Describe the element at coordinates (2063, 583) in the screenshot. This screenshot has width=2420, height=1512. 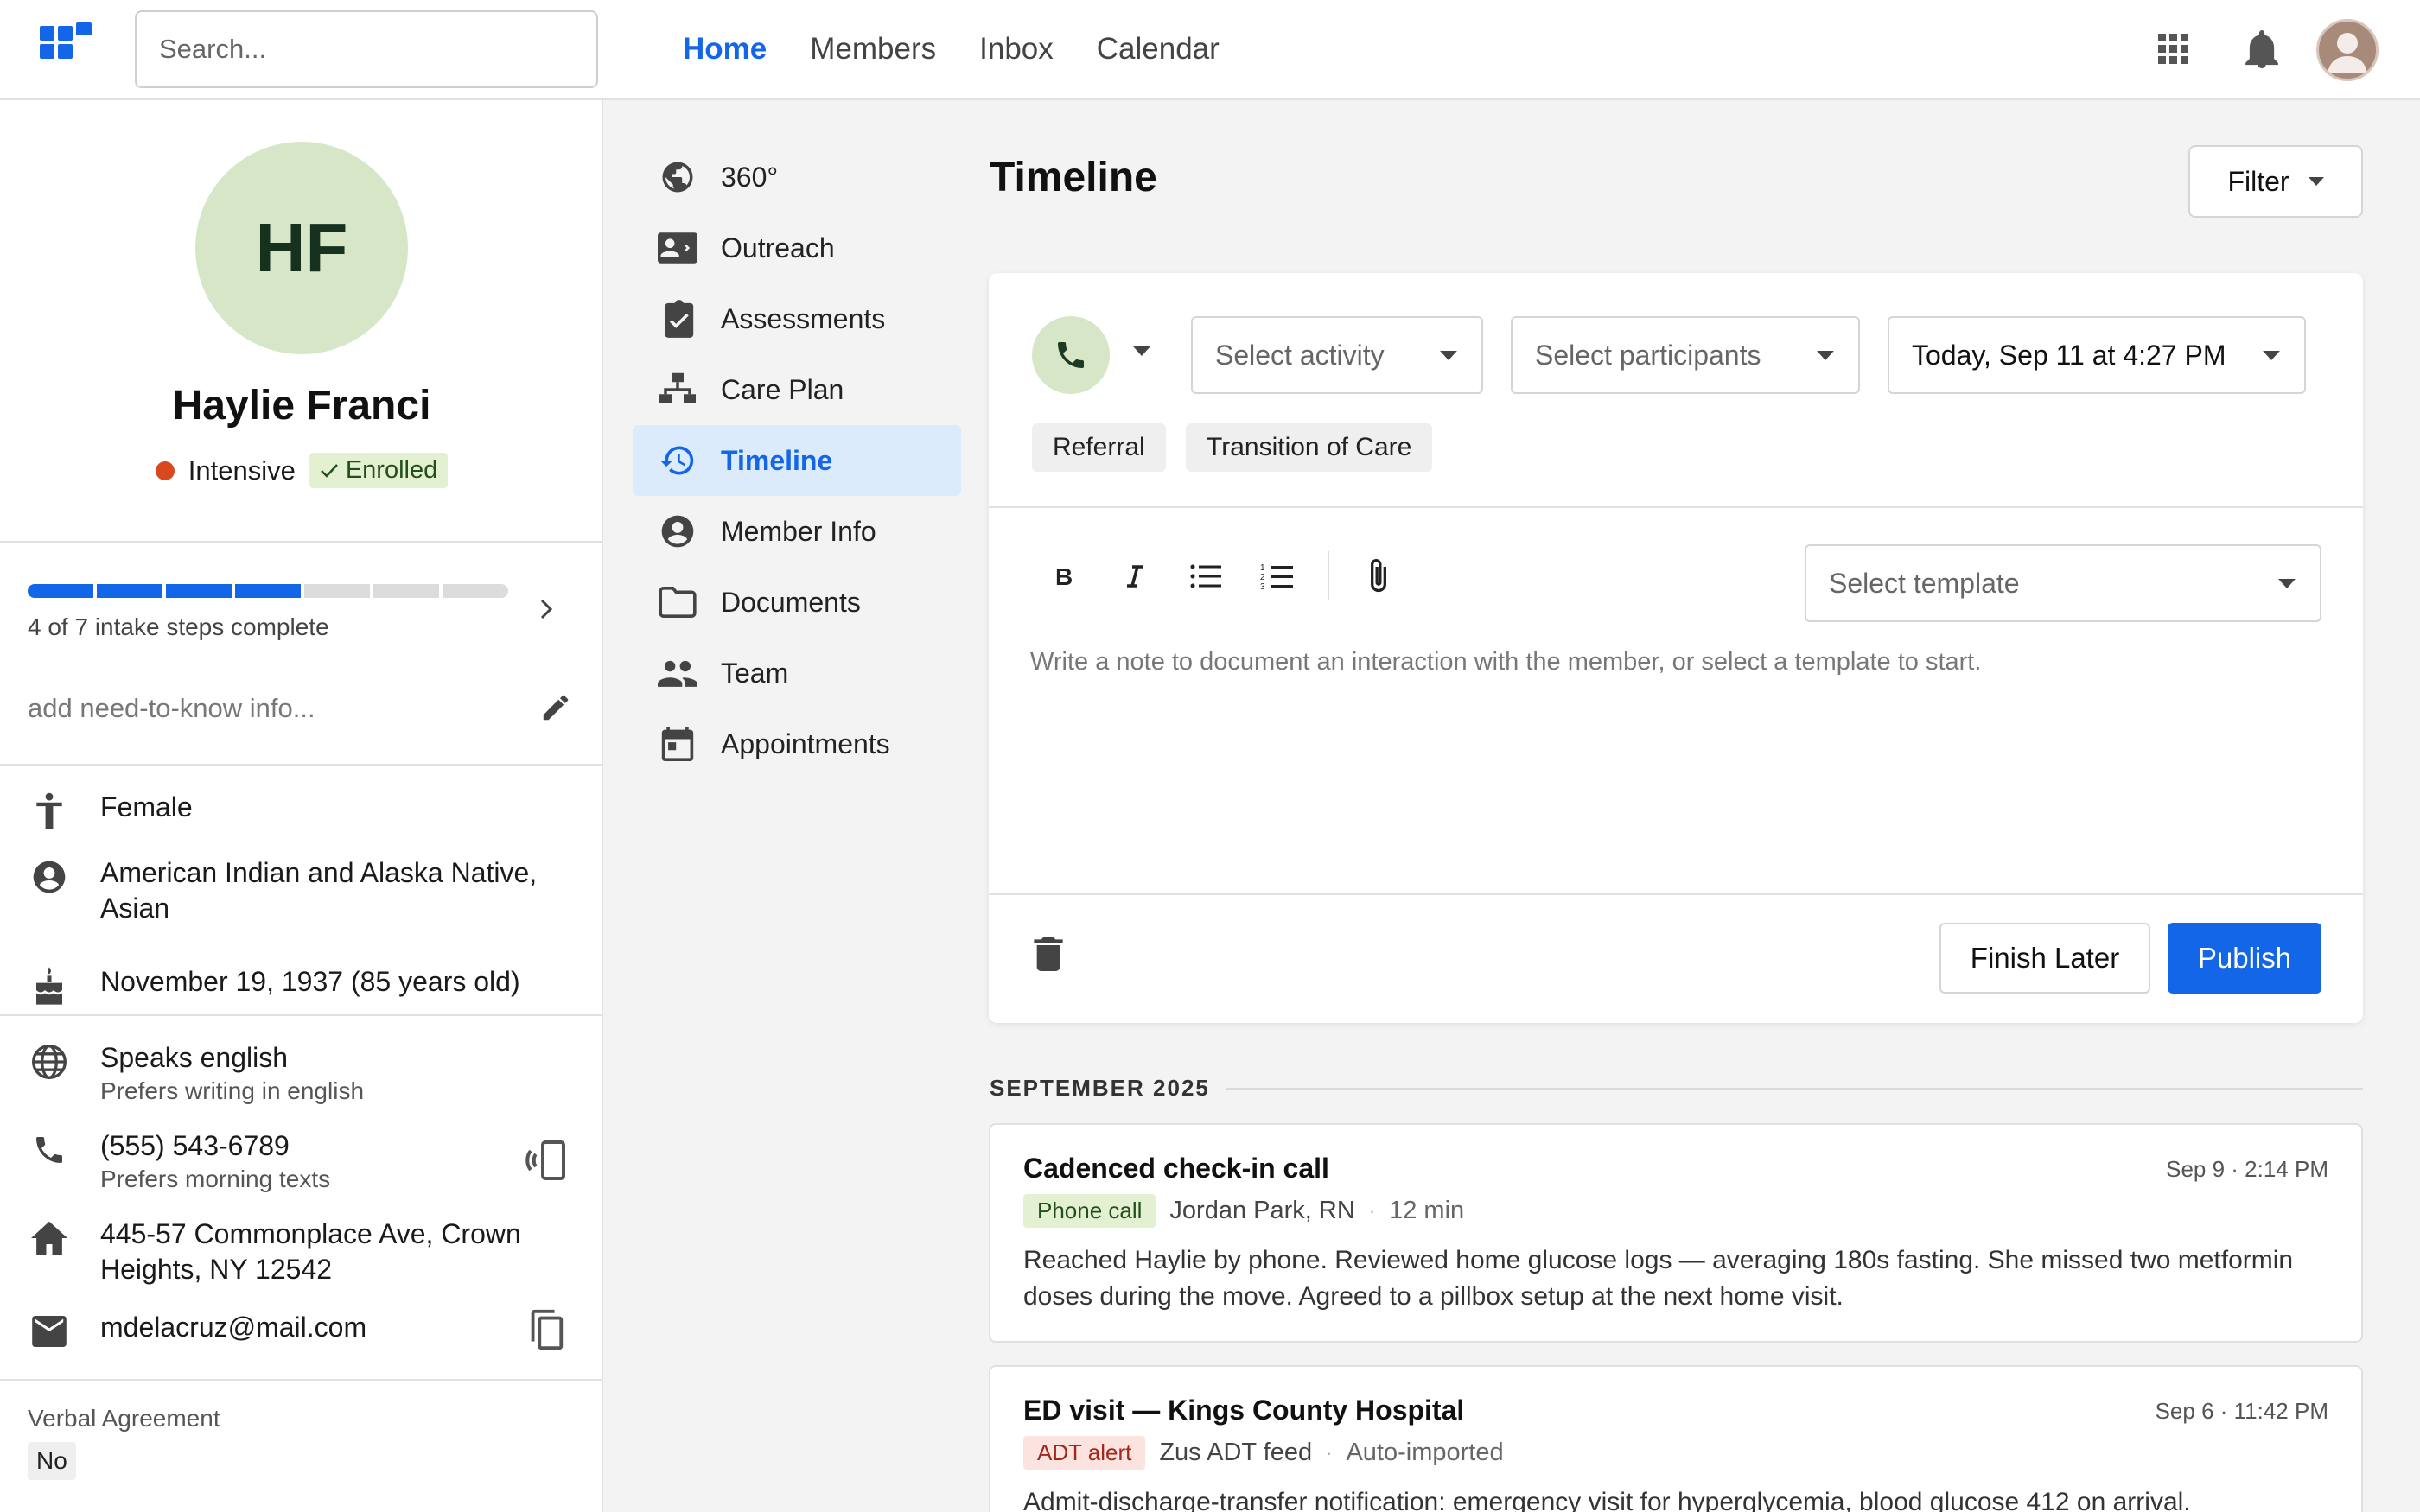
I see `template-select: Select template` at that location.